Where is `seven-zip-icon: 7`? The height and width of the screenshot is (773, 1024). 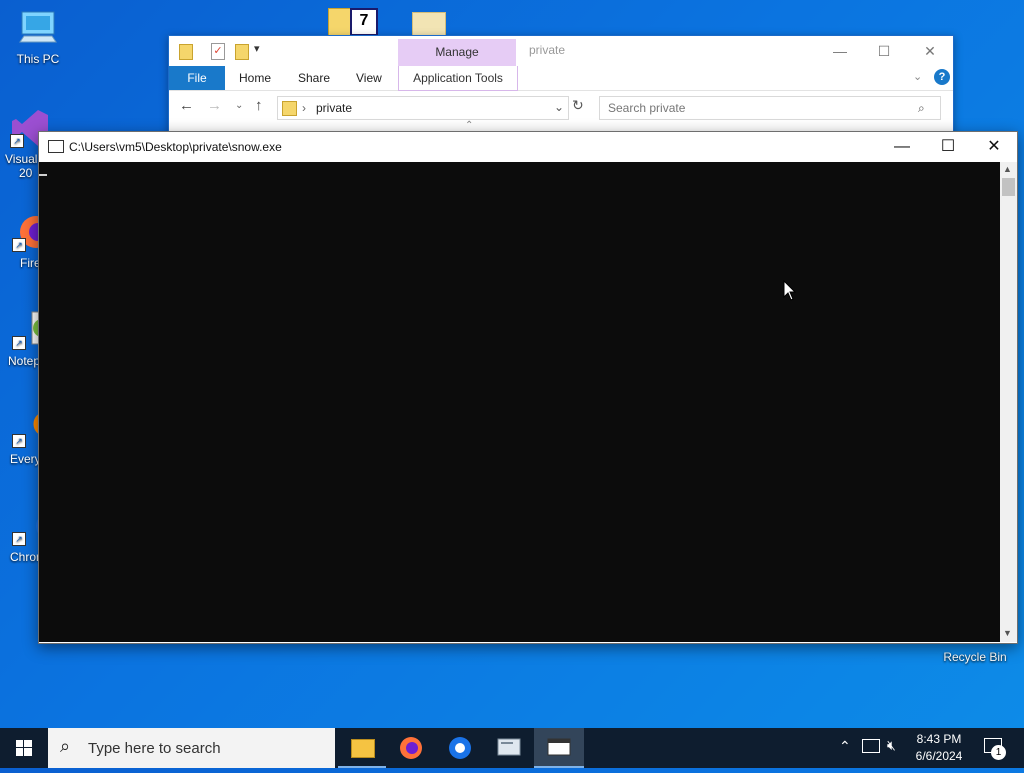 seven-zip-icon: 7 is located at coordinates (364, 22).